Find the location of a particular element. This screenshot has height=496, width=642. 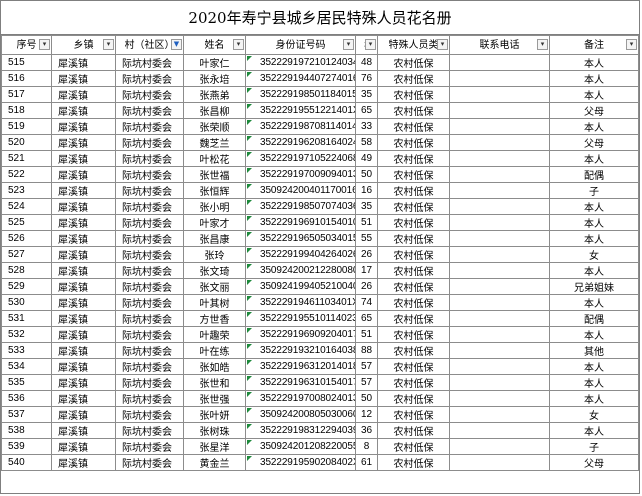

age-cell: 49 is located at coordinates (366, 158).